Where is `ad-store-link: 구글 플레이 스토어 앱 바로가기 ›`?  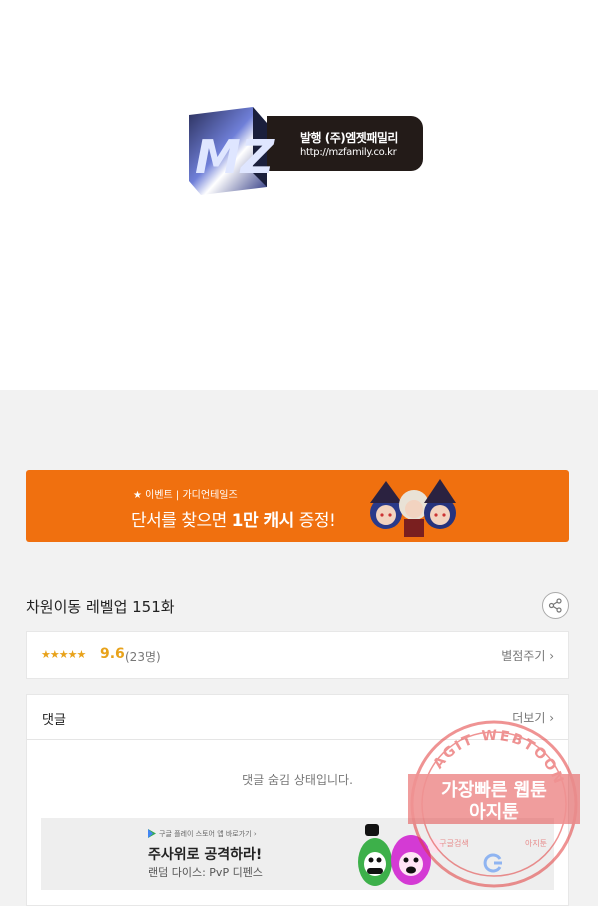 ad-store-link: 구글 플레이 스토어 앱 바로가기 › is located at coordinates (203, 834).